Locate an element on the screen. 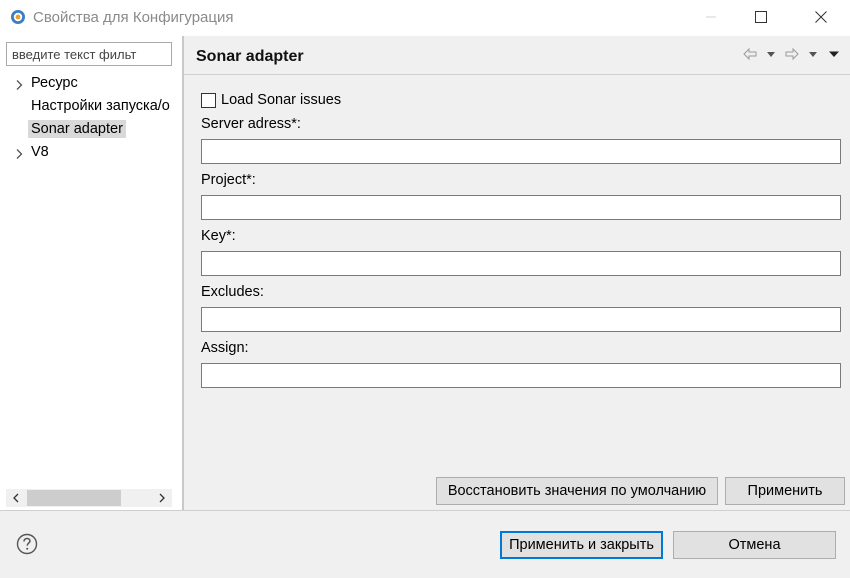 The height and width of the screenshot is (578, 850). page-header: Sonar adapter is located at coordinates (517, 55).